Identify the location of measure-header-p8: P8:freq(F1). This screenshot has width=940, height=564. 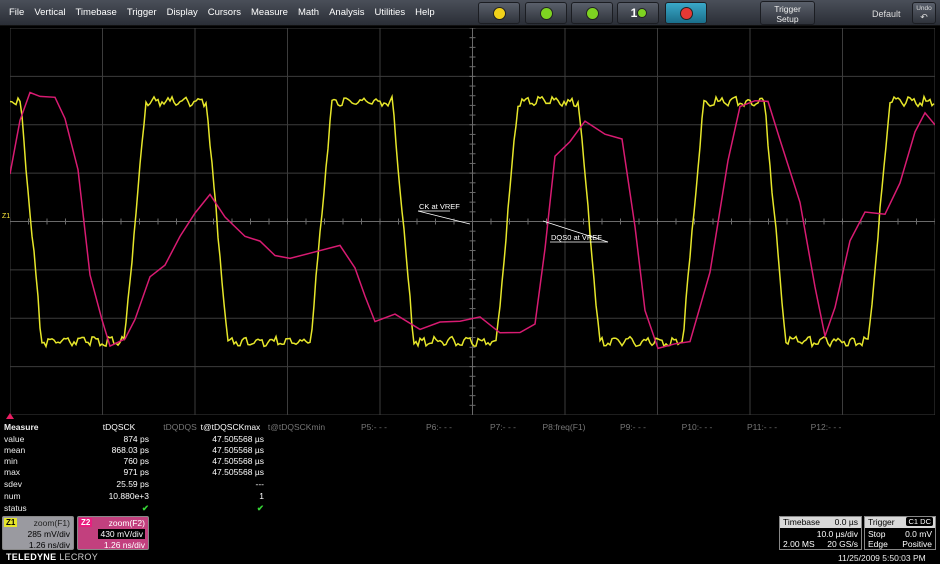
(564, 427).